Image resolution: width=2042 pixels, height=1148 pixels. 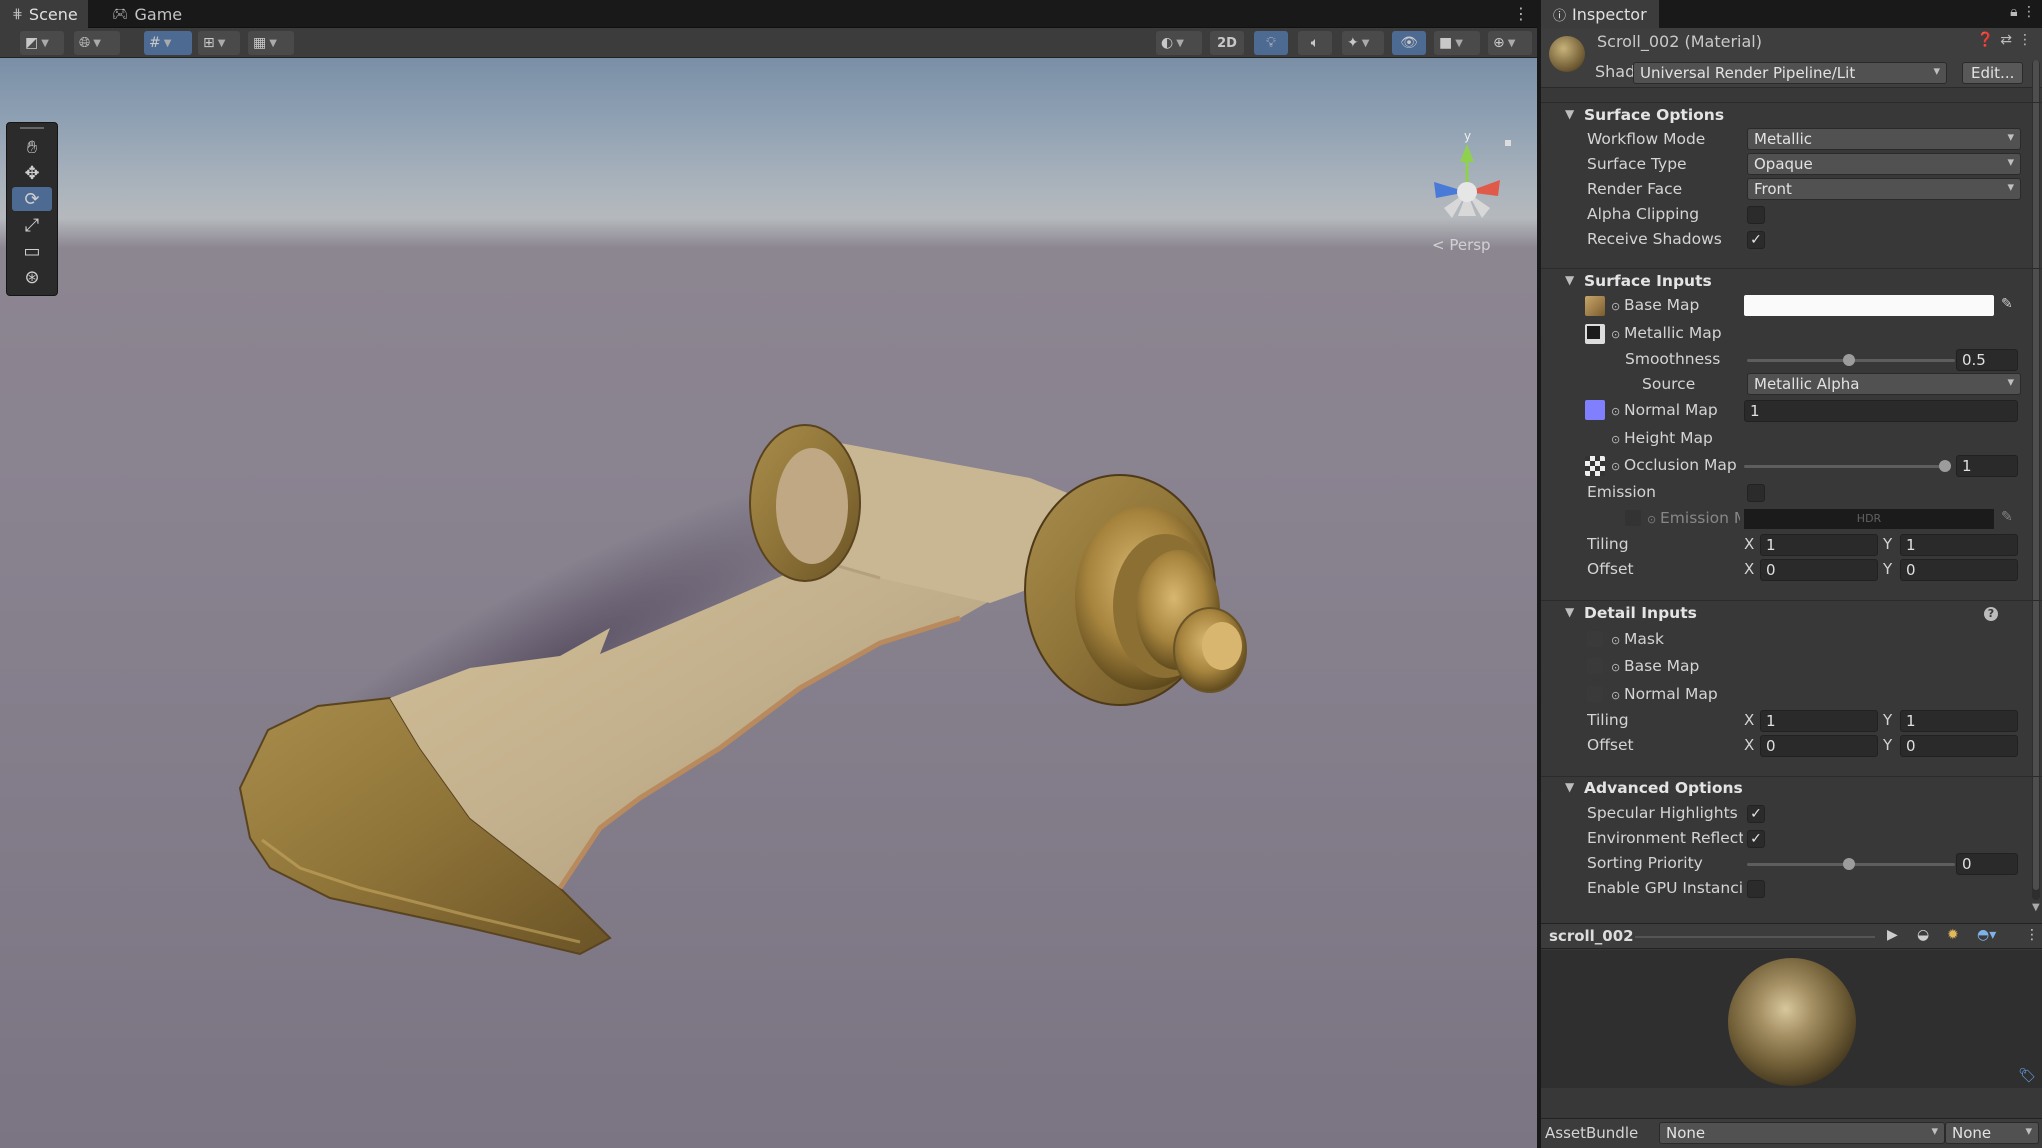 I want to click on offset-x-field: 0, so click(x=1819, y=570).